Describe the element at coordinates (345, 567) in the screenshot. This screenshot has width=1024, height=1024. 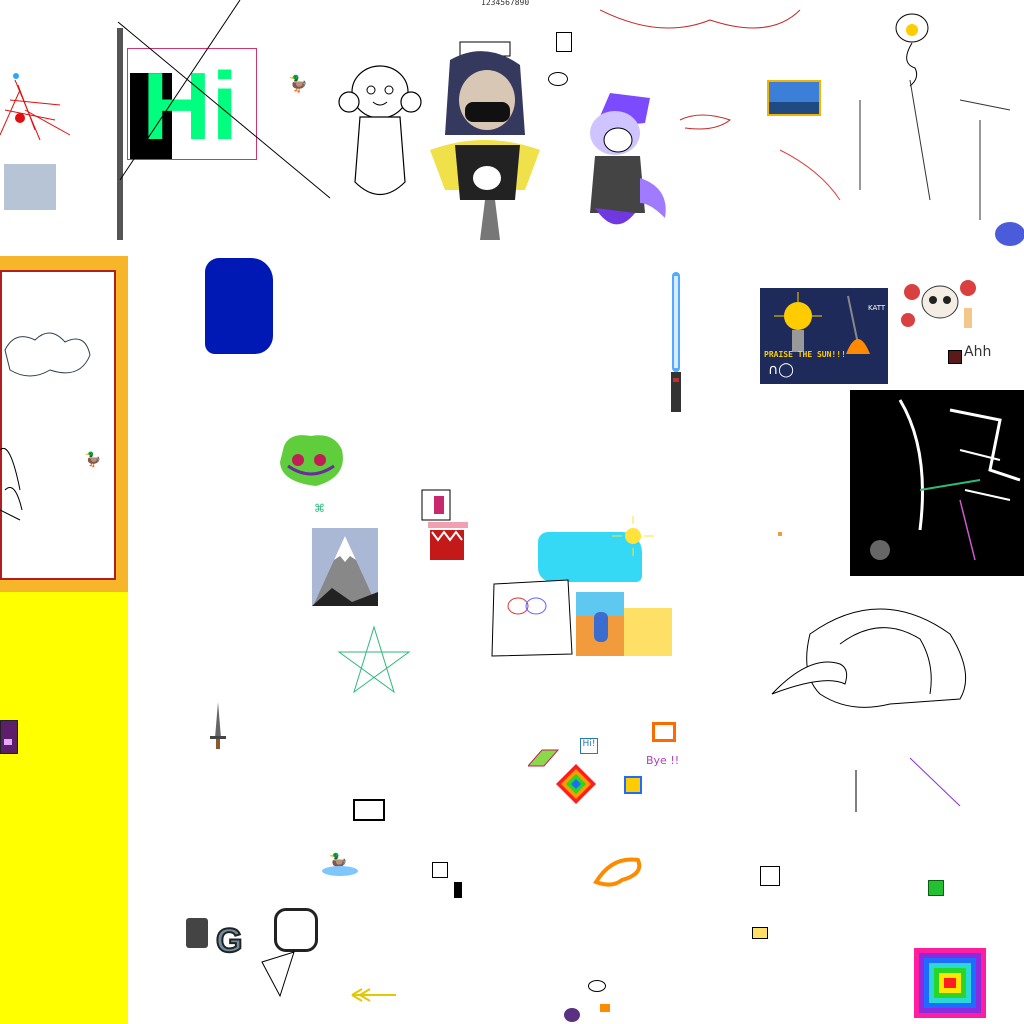
I see `mountain-icon` at that location.